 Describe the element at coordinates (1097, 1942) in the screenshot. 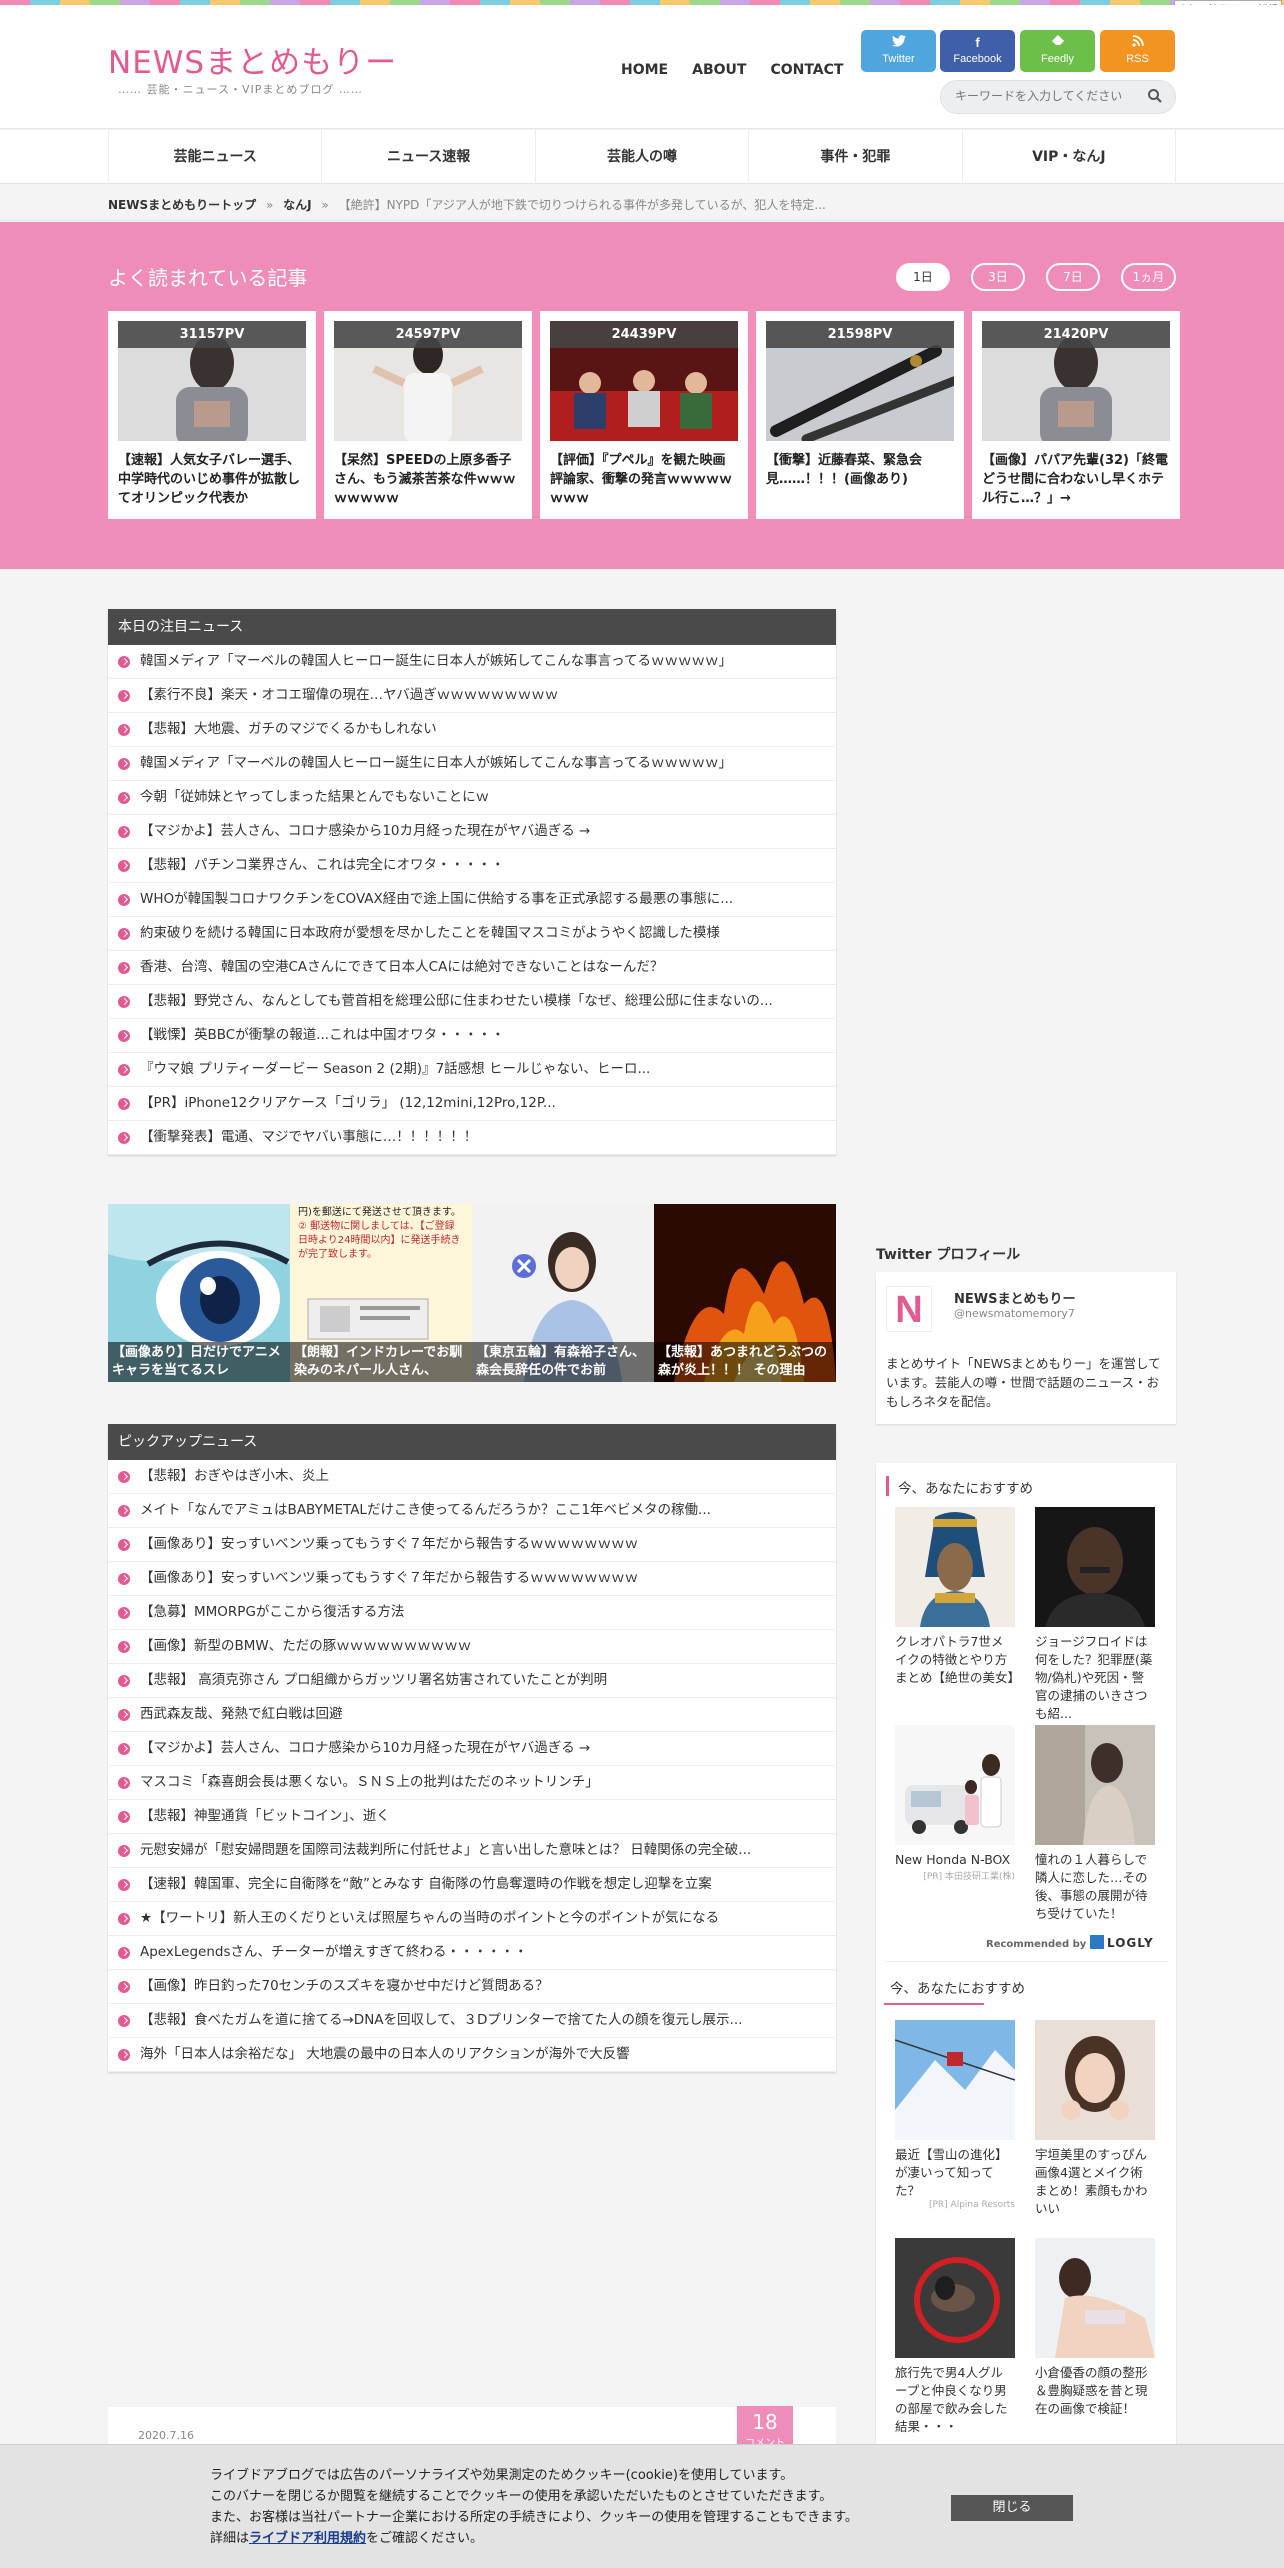

I see `logly-icon` at that location.